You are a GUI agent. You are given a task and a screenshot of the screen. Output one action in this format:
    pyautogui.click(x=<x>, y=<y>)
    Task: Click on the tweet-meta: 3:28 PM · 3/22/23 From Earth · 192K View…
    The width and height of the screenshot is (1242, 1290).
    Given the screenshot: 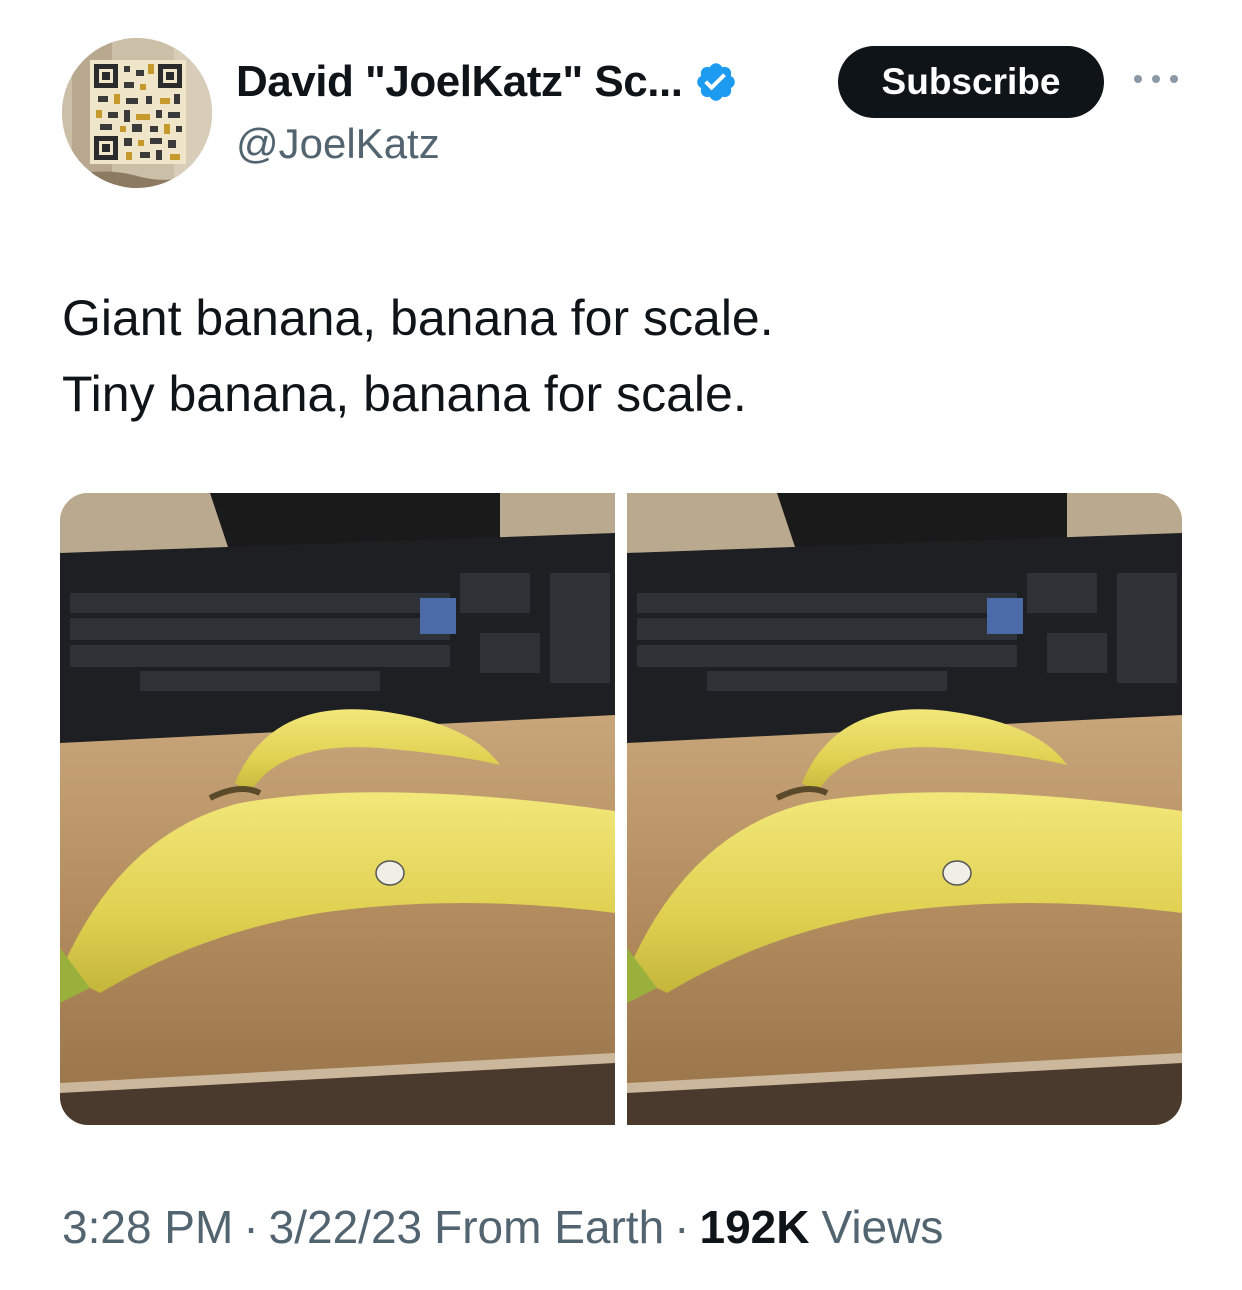 What is the action you would take?
    pyautogui.click(x=502, y=1227)
    